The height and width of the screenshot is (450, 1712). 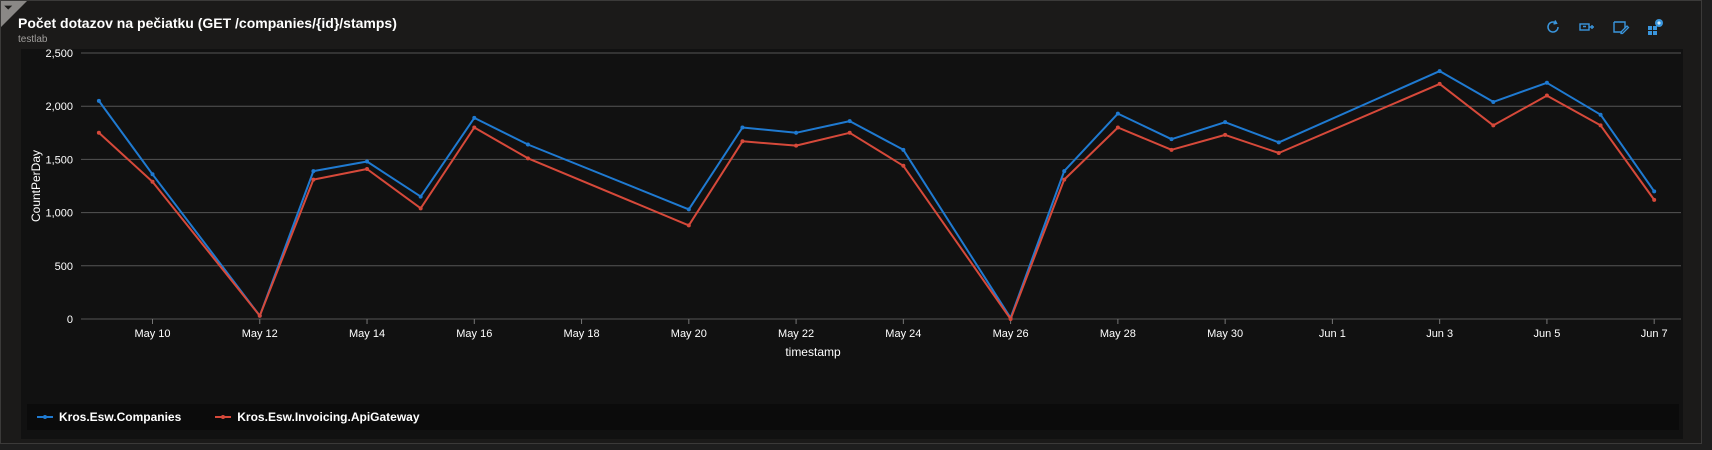 I want to click on y-axis-title: CountPerDay, so click(x=36, y=186).